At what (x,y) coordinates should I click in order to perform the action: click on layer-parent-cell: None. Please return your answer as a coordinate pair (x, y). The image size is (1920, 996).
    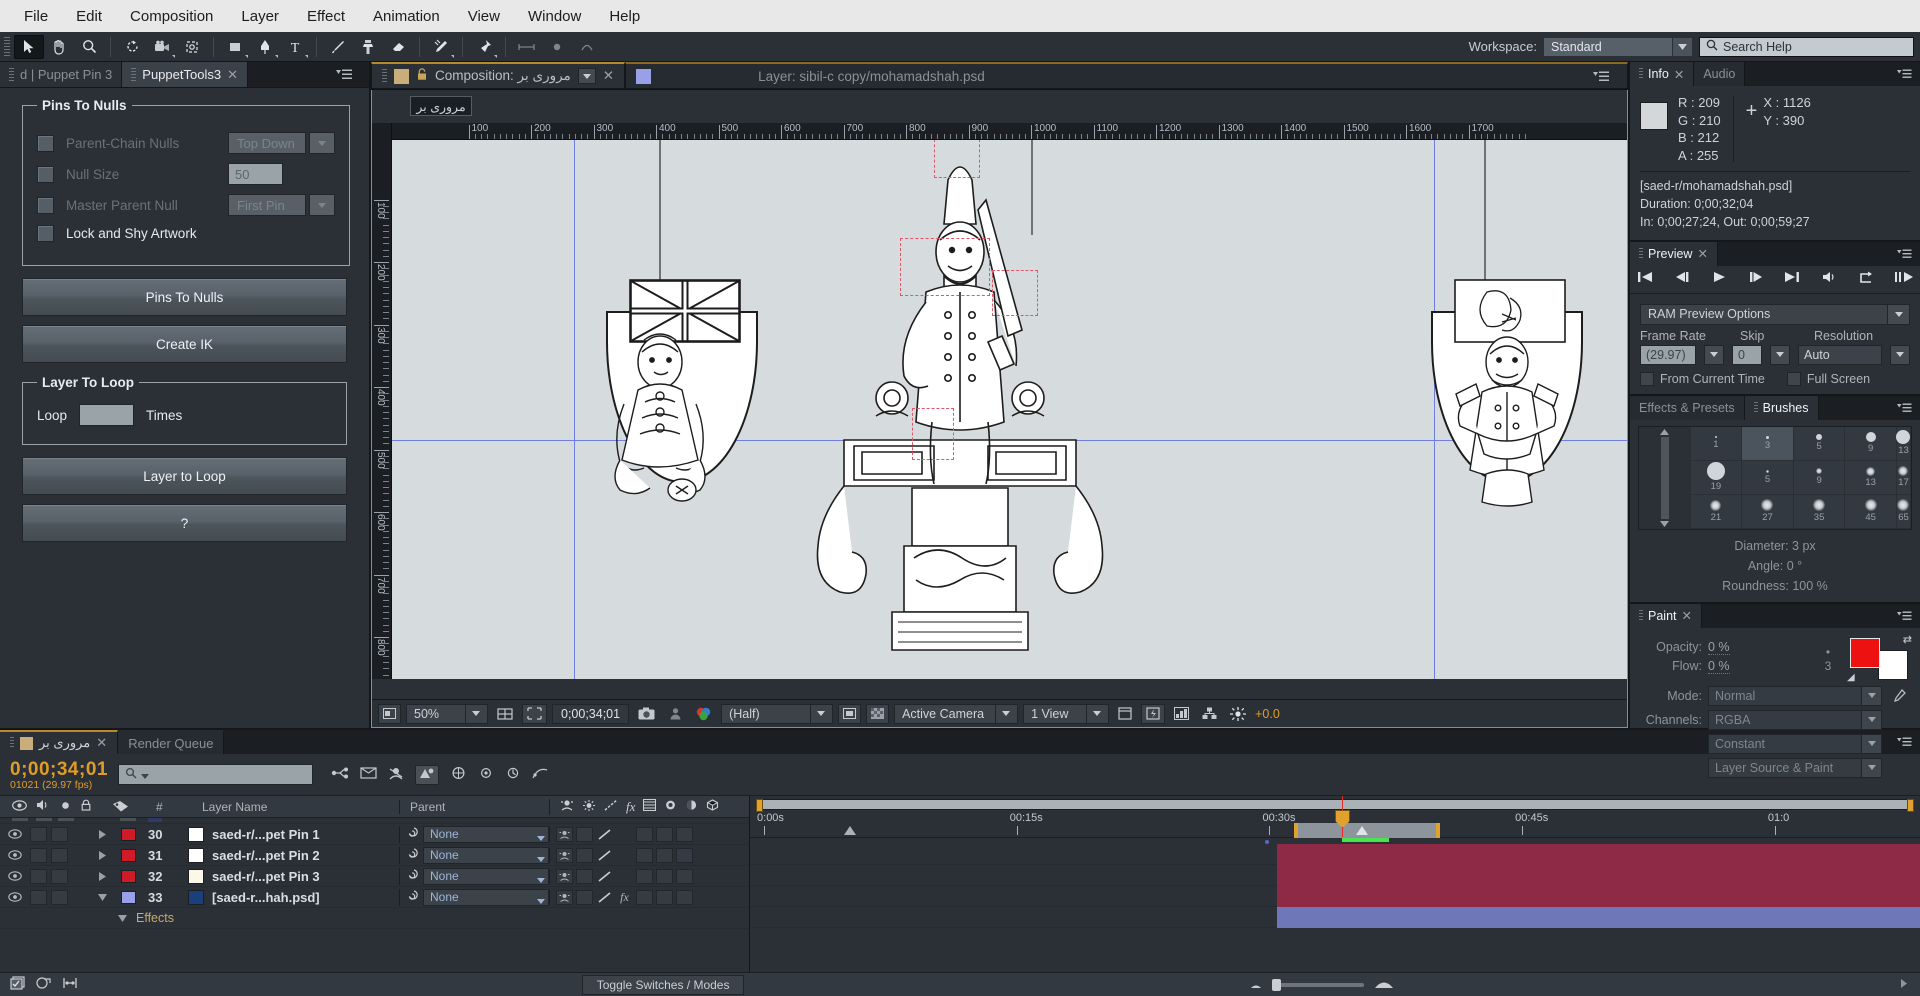
    Looking at the image, I should click on (474, 855).